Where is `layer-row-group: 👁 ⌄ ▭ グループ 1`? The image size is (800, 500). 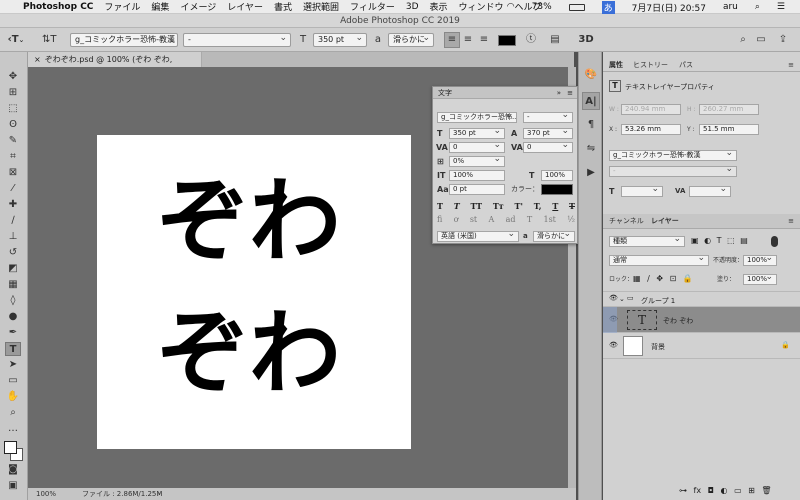
layer-row-group: 👁 ⌄ ▭ グループ 1 is located at coordinates (701, 299).